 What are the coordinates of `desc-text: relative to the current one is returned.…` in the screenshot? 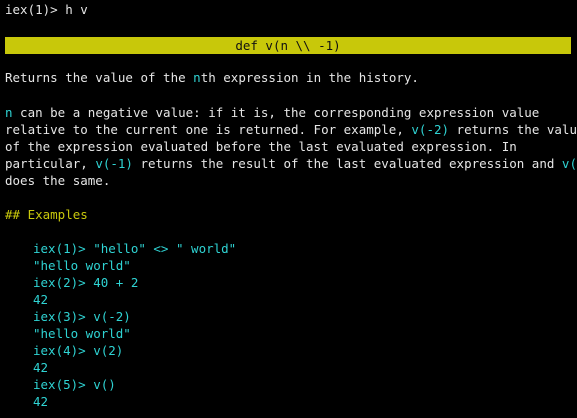 It's located at (208, 129).